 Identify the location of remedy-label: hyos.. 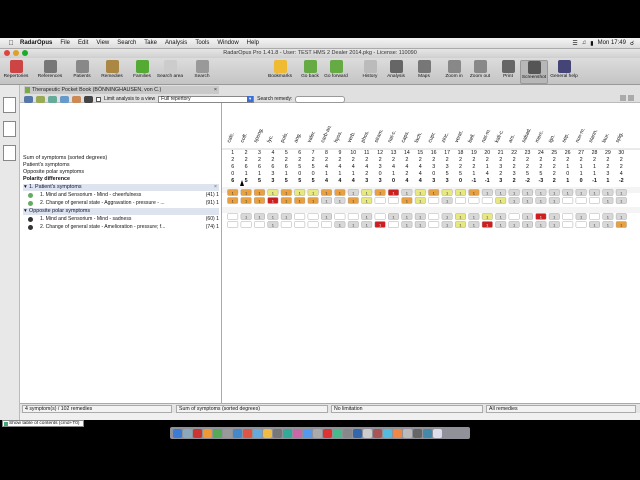
(338, 137).